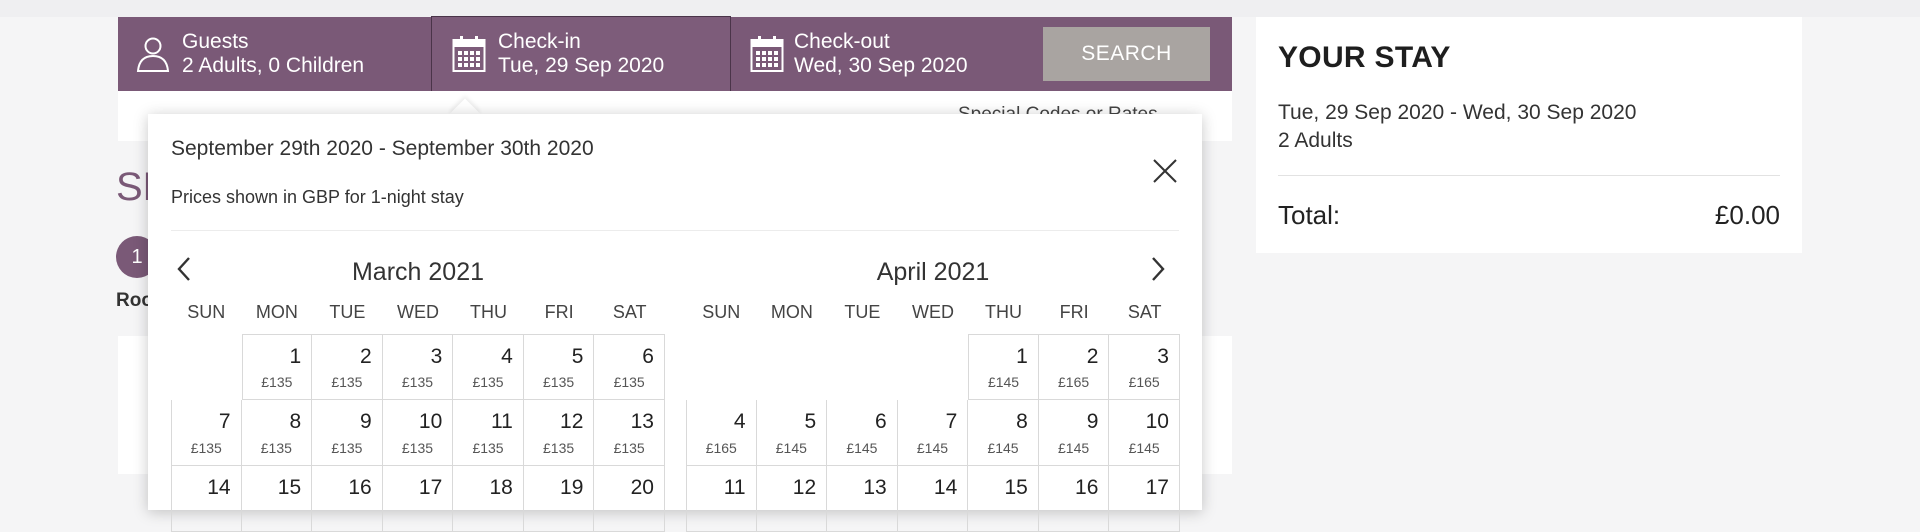 The height and width of the screenshot is (532, 1920). What do you see at coordinates (289, 487) in the screenshot?
I see `day-number: 15` at bounding box center [289, 487].